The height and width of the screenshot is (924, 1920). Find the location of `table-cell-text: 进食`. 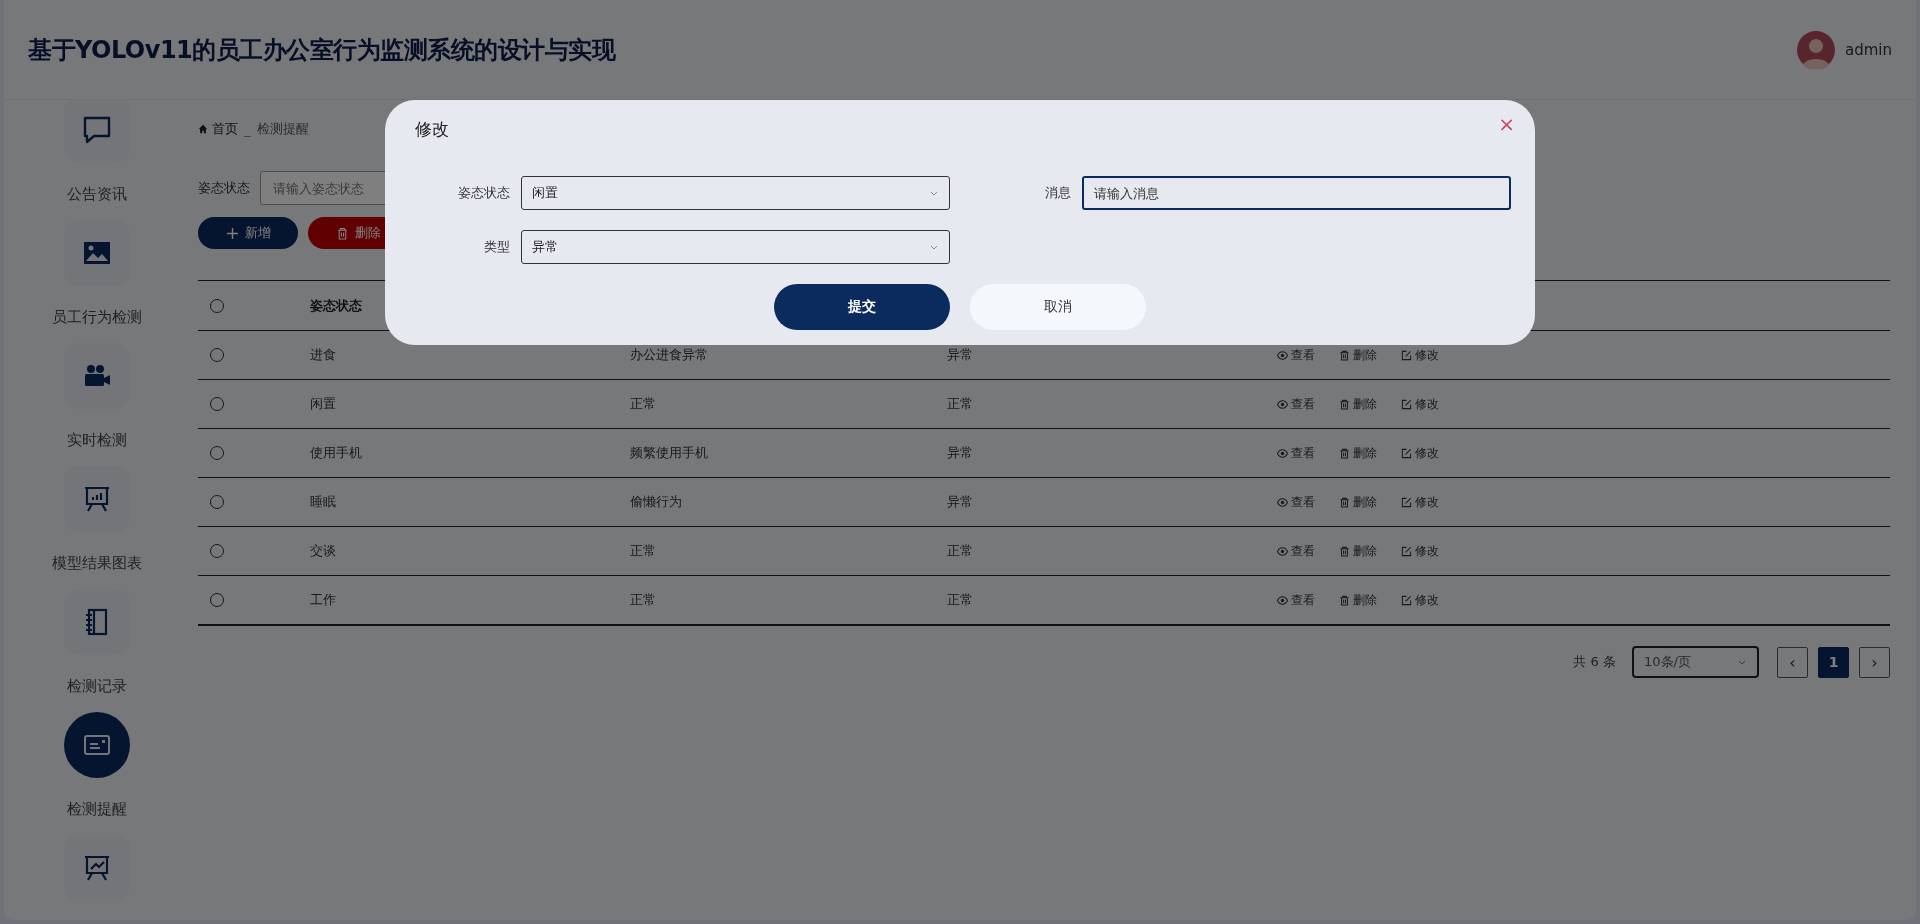

table-cell-text: 进食 is located at coordinates (323, 355).